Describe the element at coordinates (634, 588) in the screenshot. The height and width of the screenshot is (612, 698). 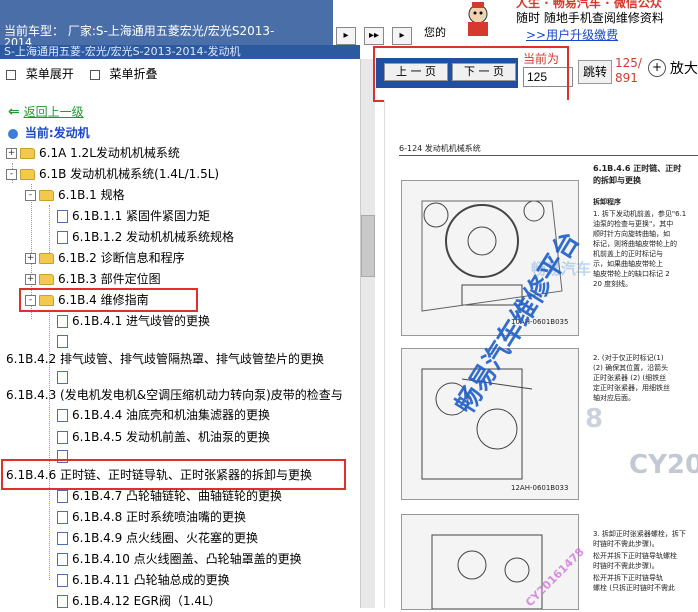
I see `step-3-line: 螺栓 (只拆正时链时不需此` at that location.